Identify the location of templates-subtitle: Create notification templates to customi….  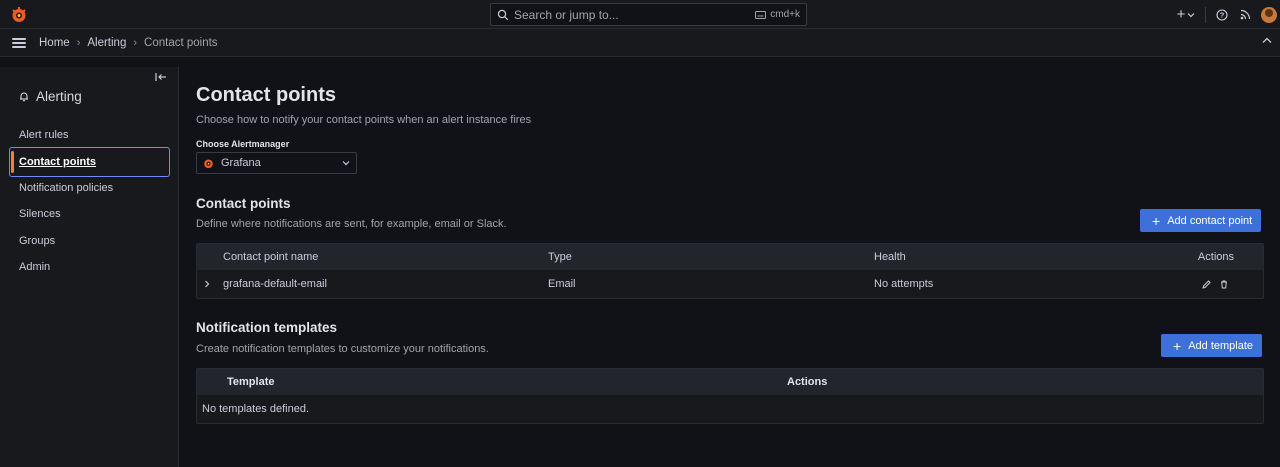
(342, 349).